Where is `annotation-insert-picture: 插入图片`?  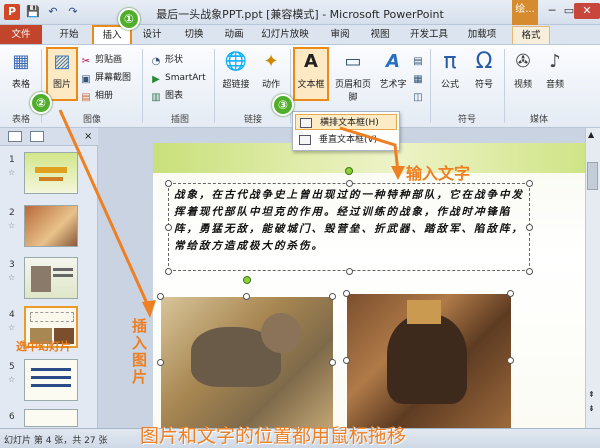
annotation-insert-picture: 插入图片 is located at coordinates (140, 351).